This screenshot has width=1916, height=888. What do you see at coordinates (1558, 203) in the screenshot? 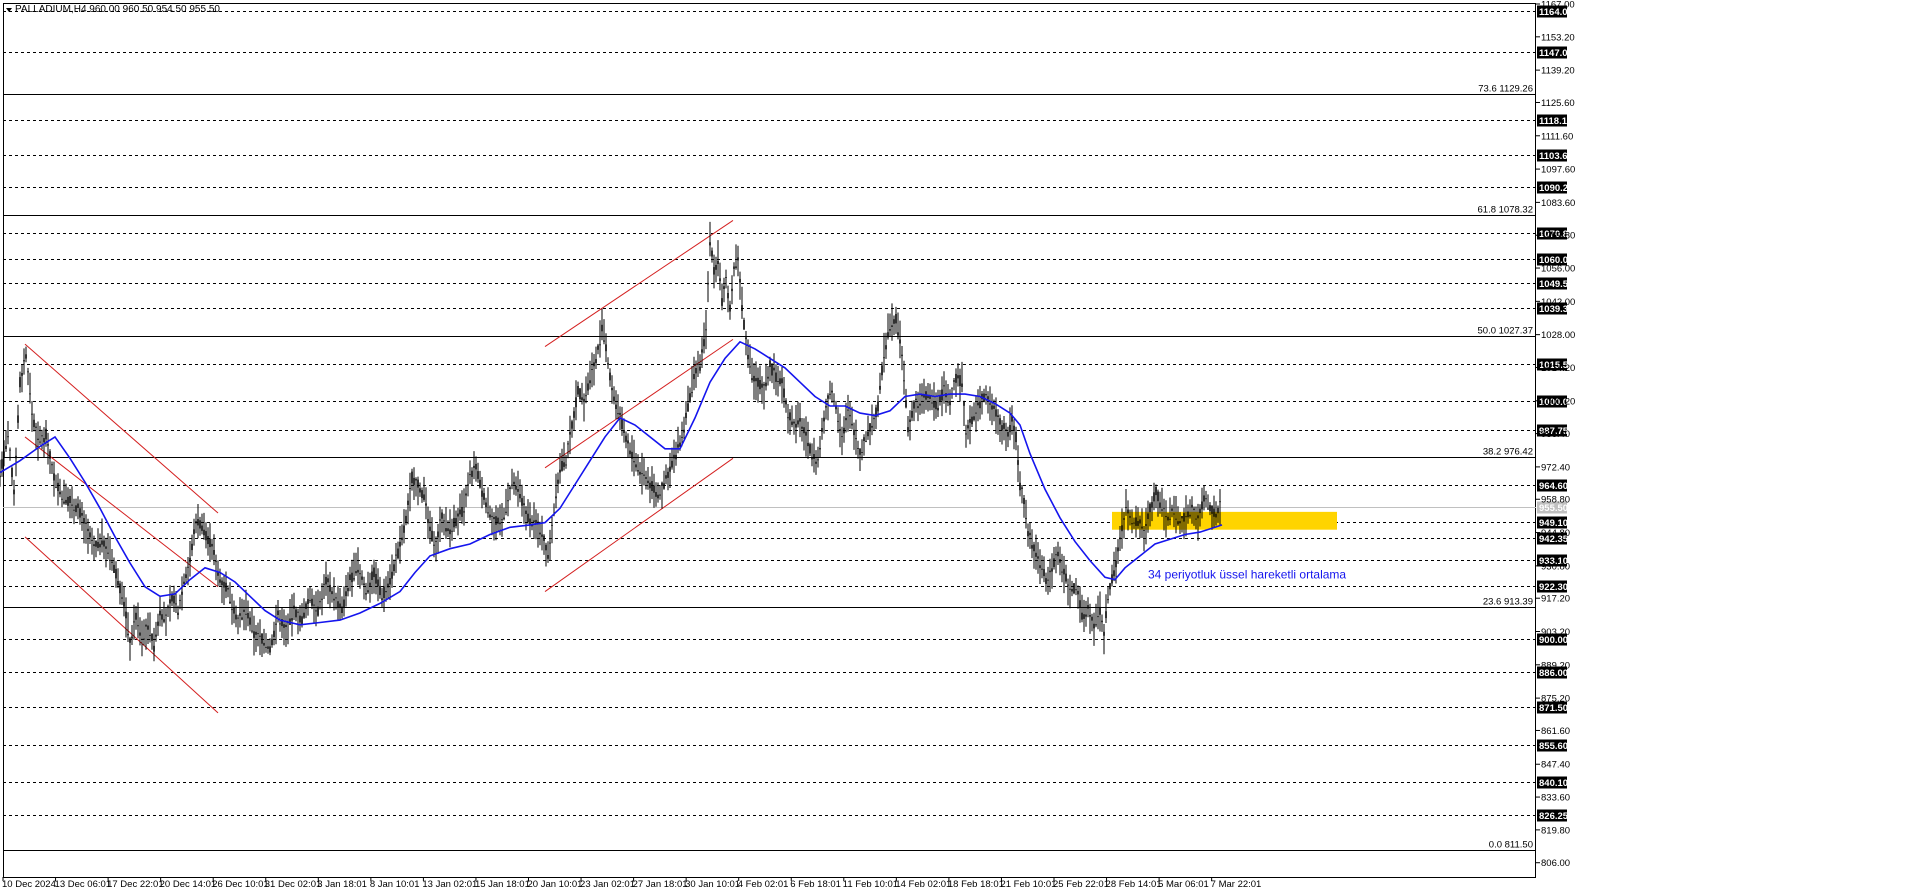
I see `y-tick-label: 1083.60` at bounding box center [1558, 203].